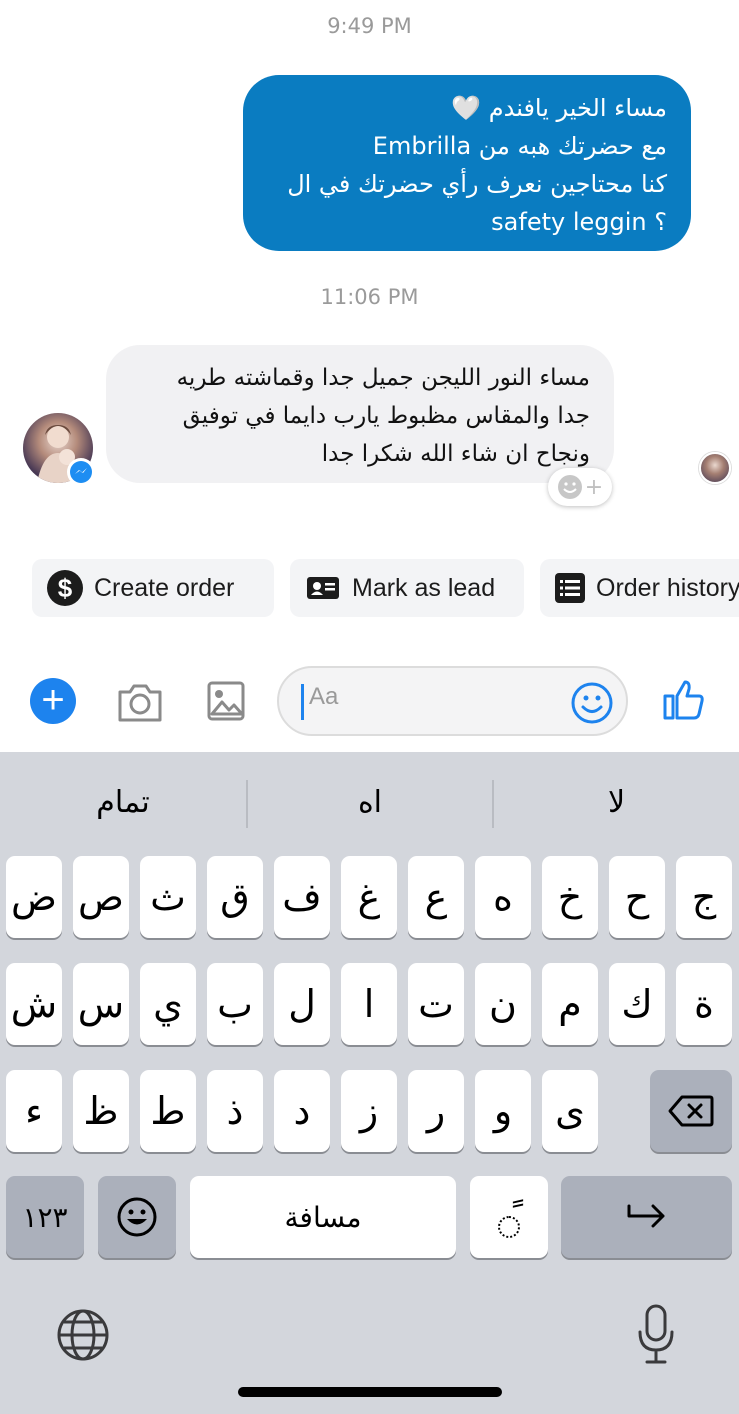 The image size is (739, 1414). What do you see at coordinates (83, 1335) in the screenshot?
I see `globe-icon` at bounding box center [83, 1335].